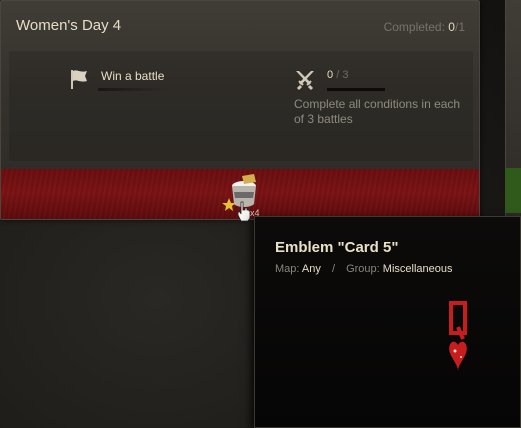 The width and height of the screenshot is (521, 428). I want to click on completed-counter: Completed: 0/1, so click(424, 27).